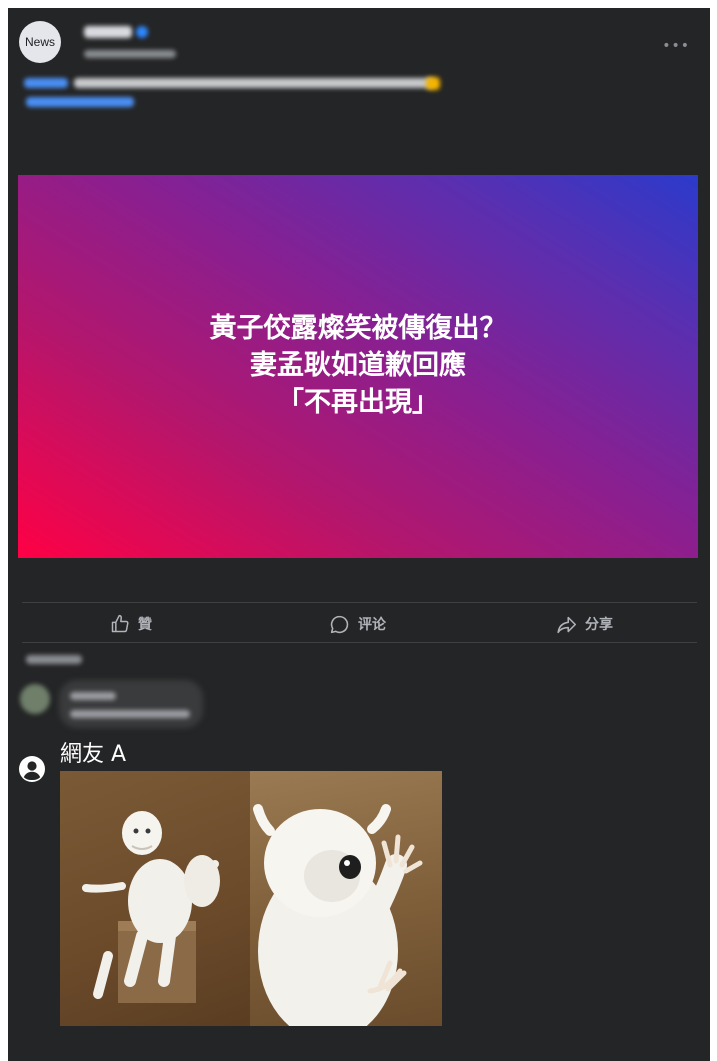 Image resolution: width=717 pixels, height=1061 pixels. Describe the element at coordinates (359, 65) in the screenshot. I see `post-header: News •••` at that location.